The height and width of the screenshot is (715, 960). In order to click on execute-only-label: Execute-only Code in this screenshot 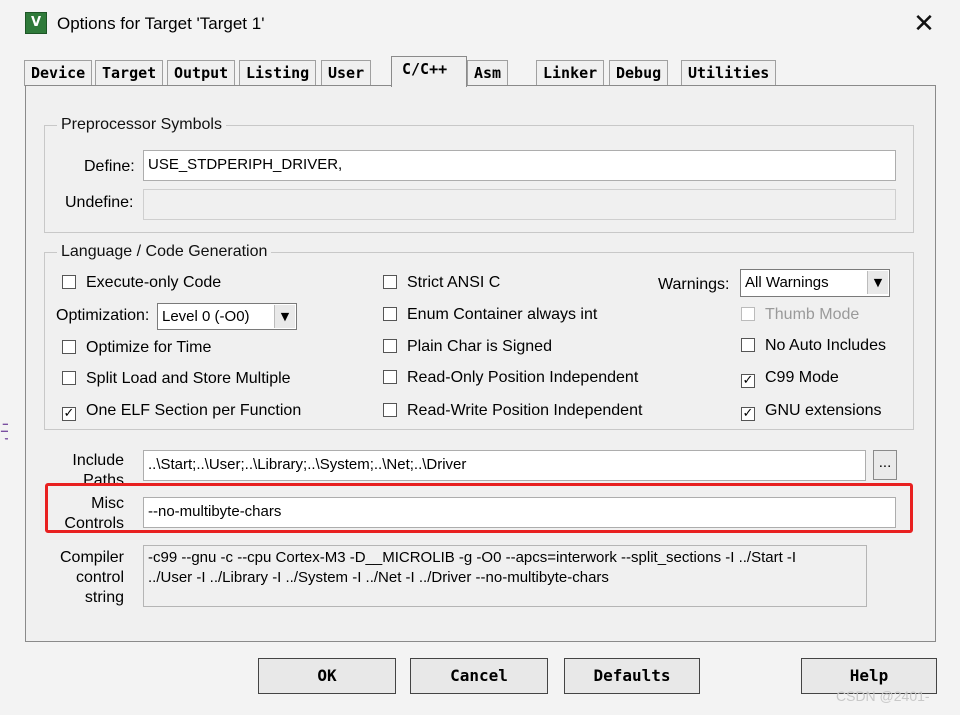, I will do `click(154, 282)`.